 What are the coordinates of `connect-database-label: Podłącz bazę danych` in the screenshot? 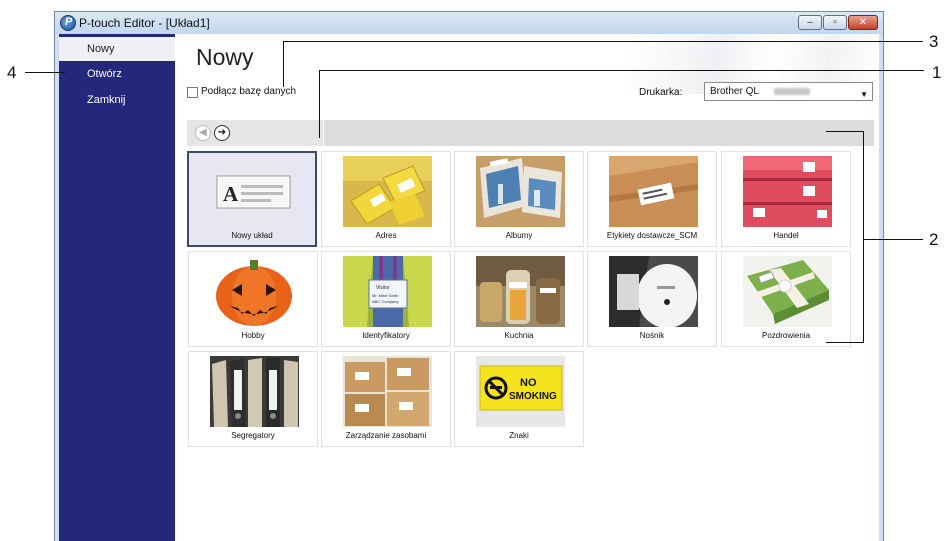 It's located at (248, 91).